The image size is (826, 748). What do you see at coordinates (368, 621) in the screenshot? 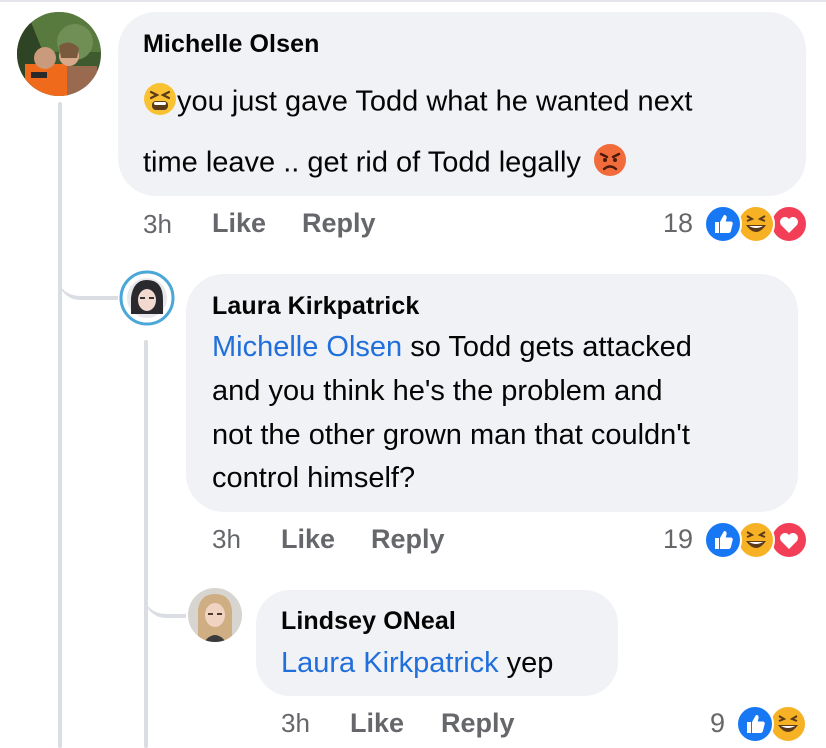
I see `comment-author: Lindsey ONeal` at bounding box center [368, 621].